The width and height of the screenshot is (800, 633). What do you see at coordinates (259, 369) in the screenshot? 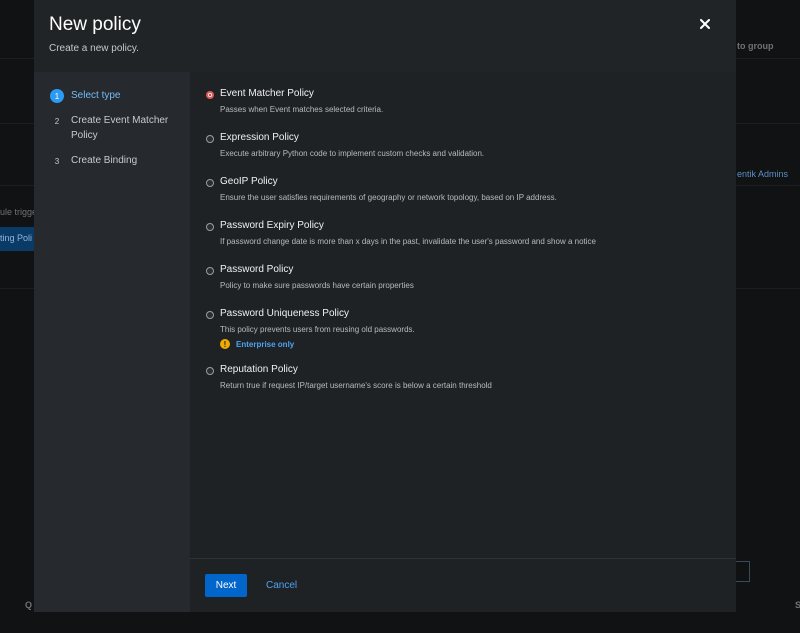
I see `policy-option-label: Reputation Policy` at bounding box center [259, 369].